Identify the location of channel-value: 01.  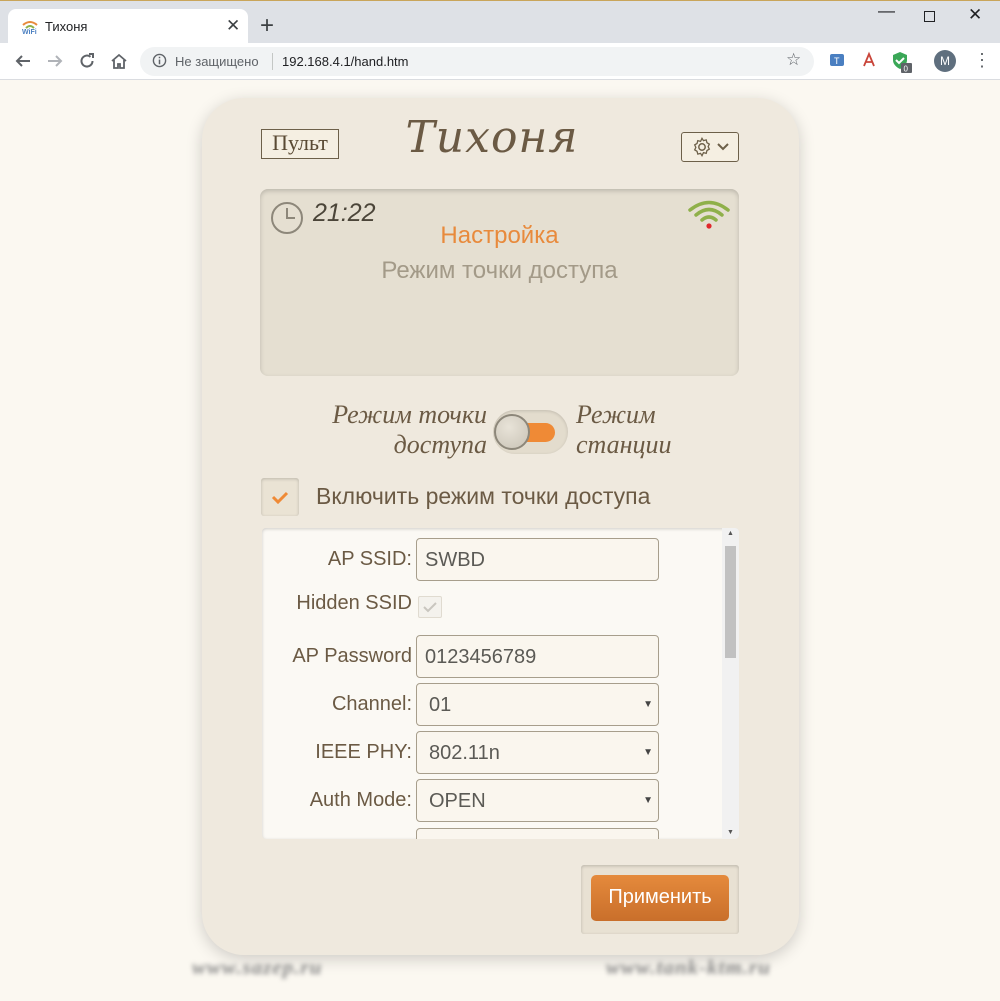
(440, 705).